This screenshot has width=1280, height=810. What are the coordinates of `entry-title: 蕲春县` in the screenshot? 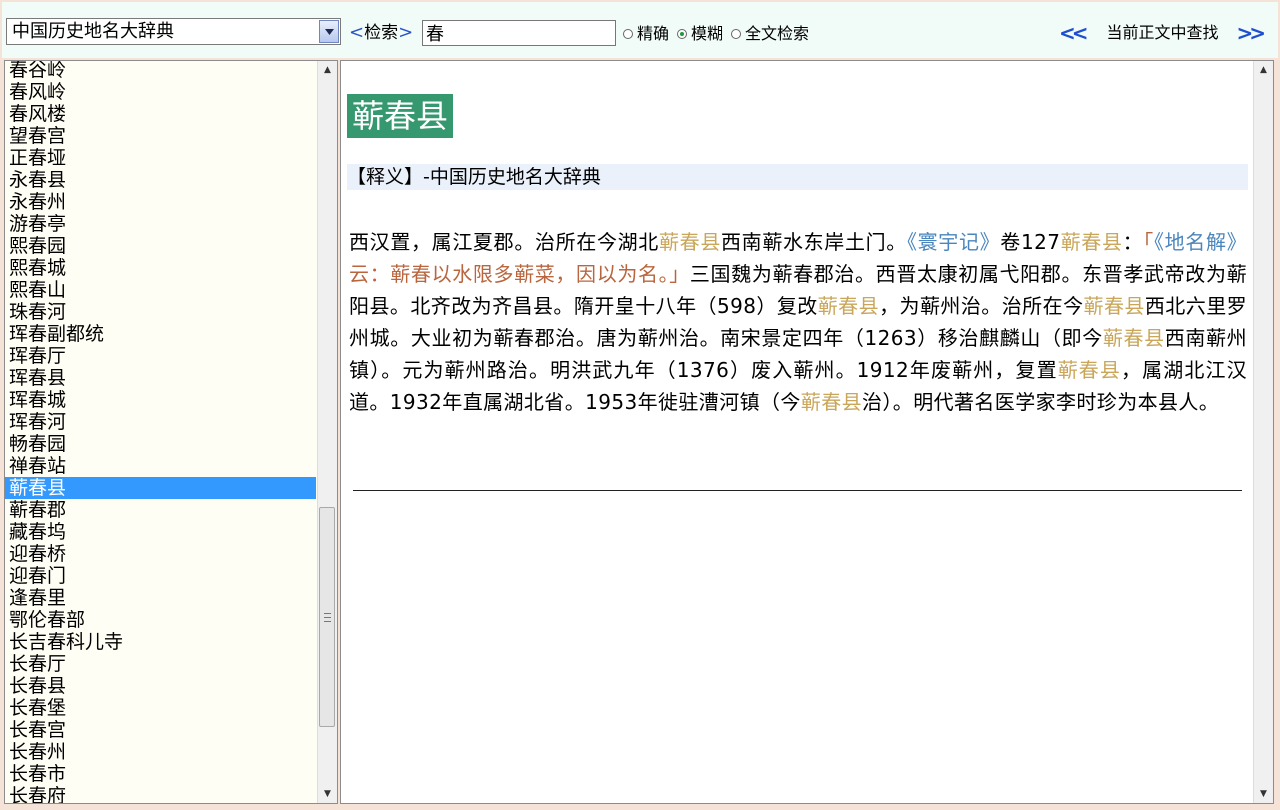 It's located at (400, 116).